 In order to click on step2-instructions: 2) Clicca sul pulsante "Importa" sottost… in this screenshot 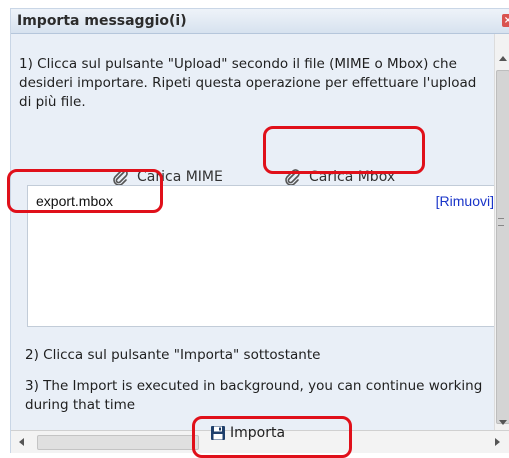, I will do `click(173, 355)`.